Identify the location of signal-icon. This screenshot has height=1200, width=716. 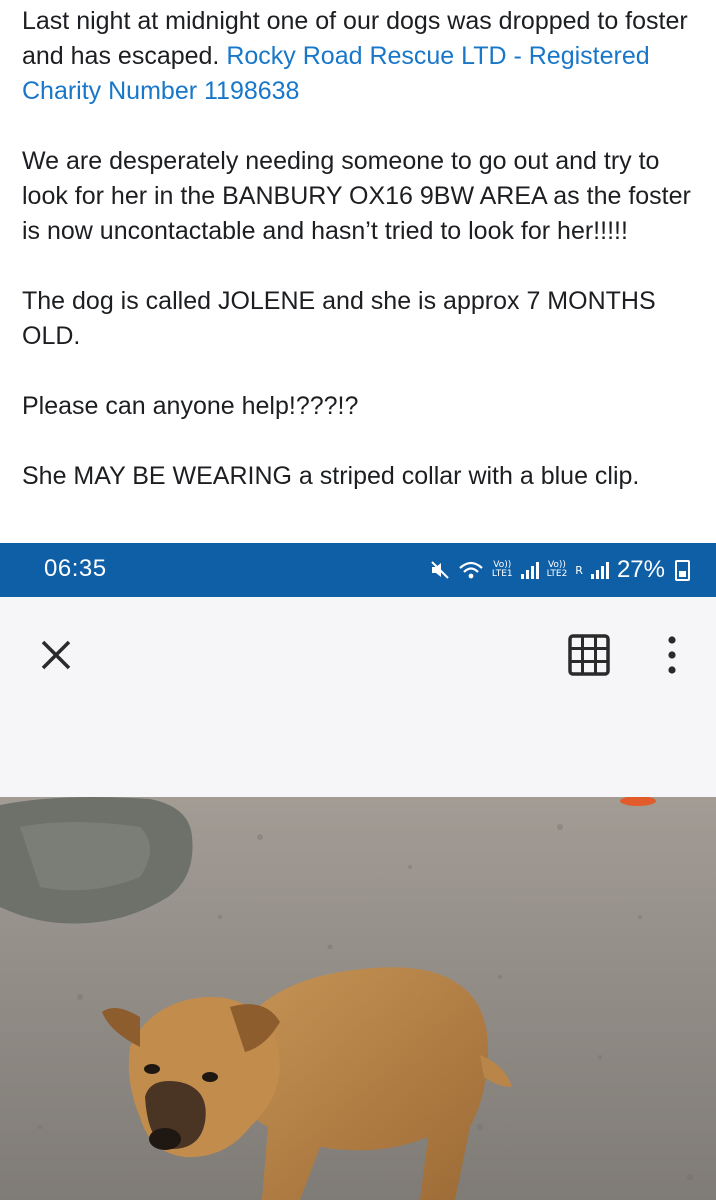
(529, 570).